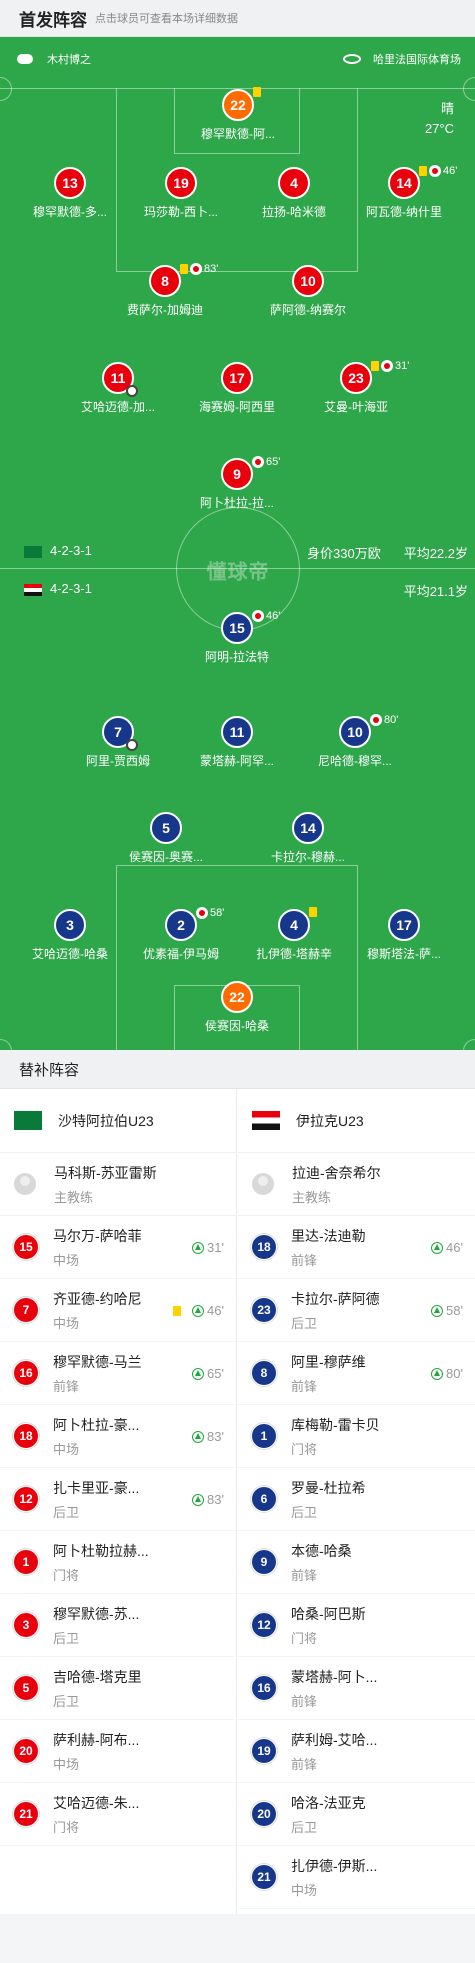  What do you see at coordinates (237, 474) in the screenshot?
I see `player-number: 9` at bounding box center [237, 474].